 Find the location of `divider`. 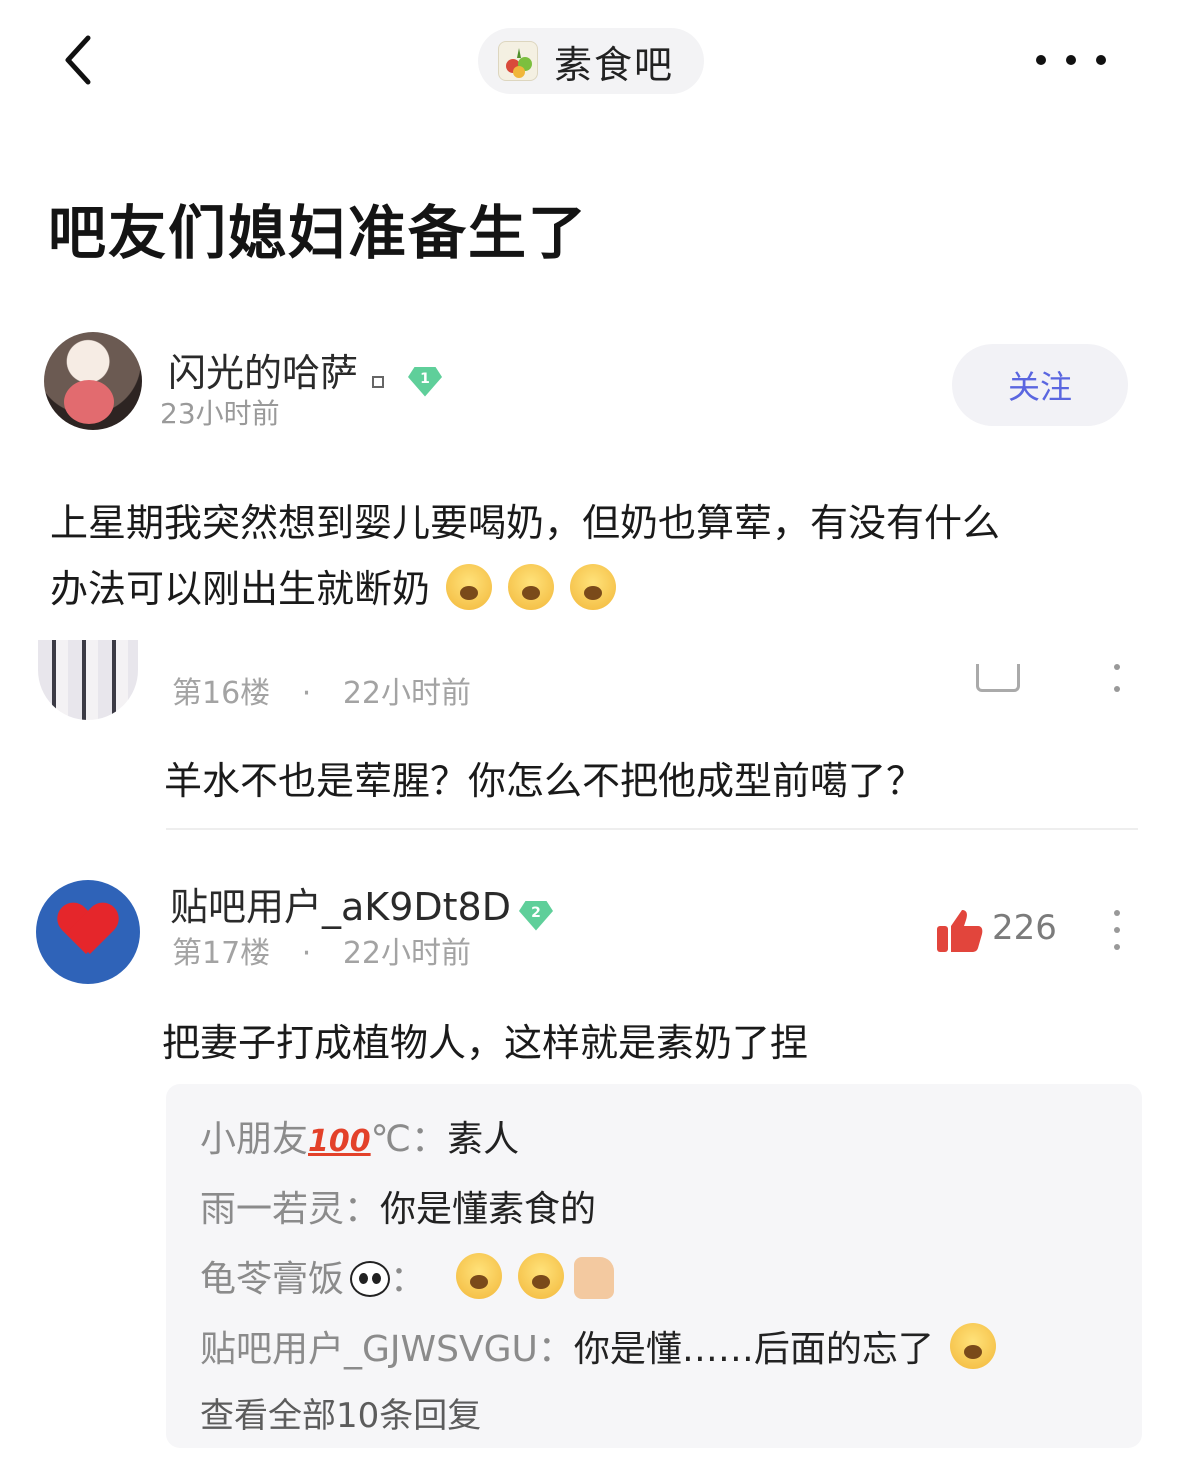

divider is located at coordinates (652, 829).